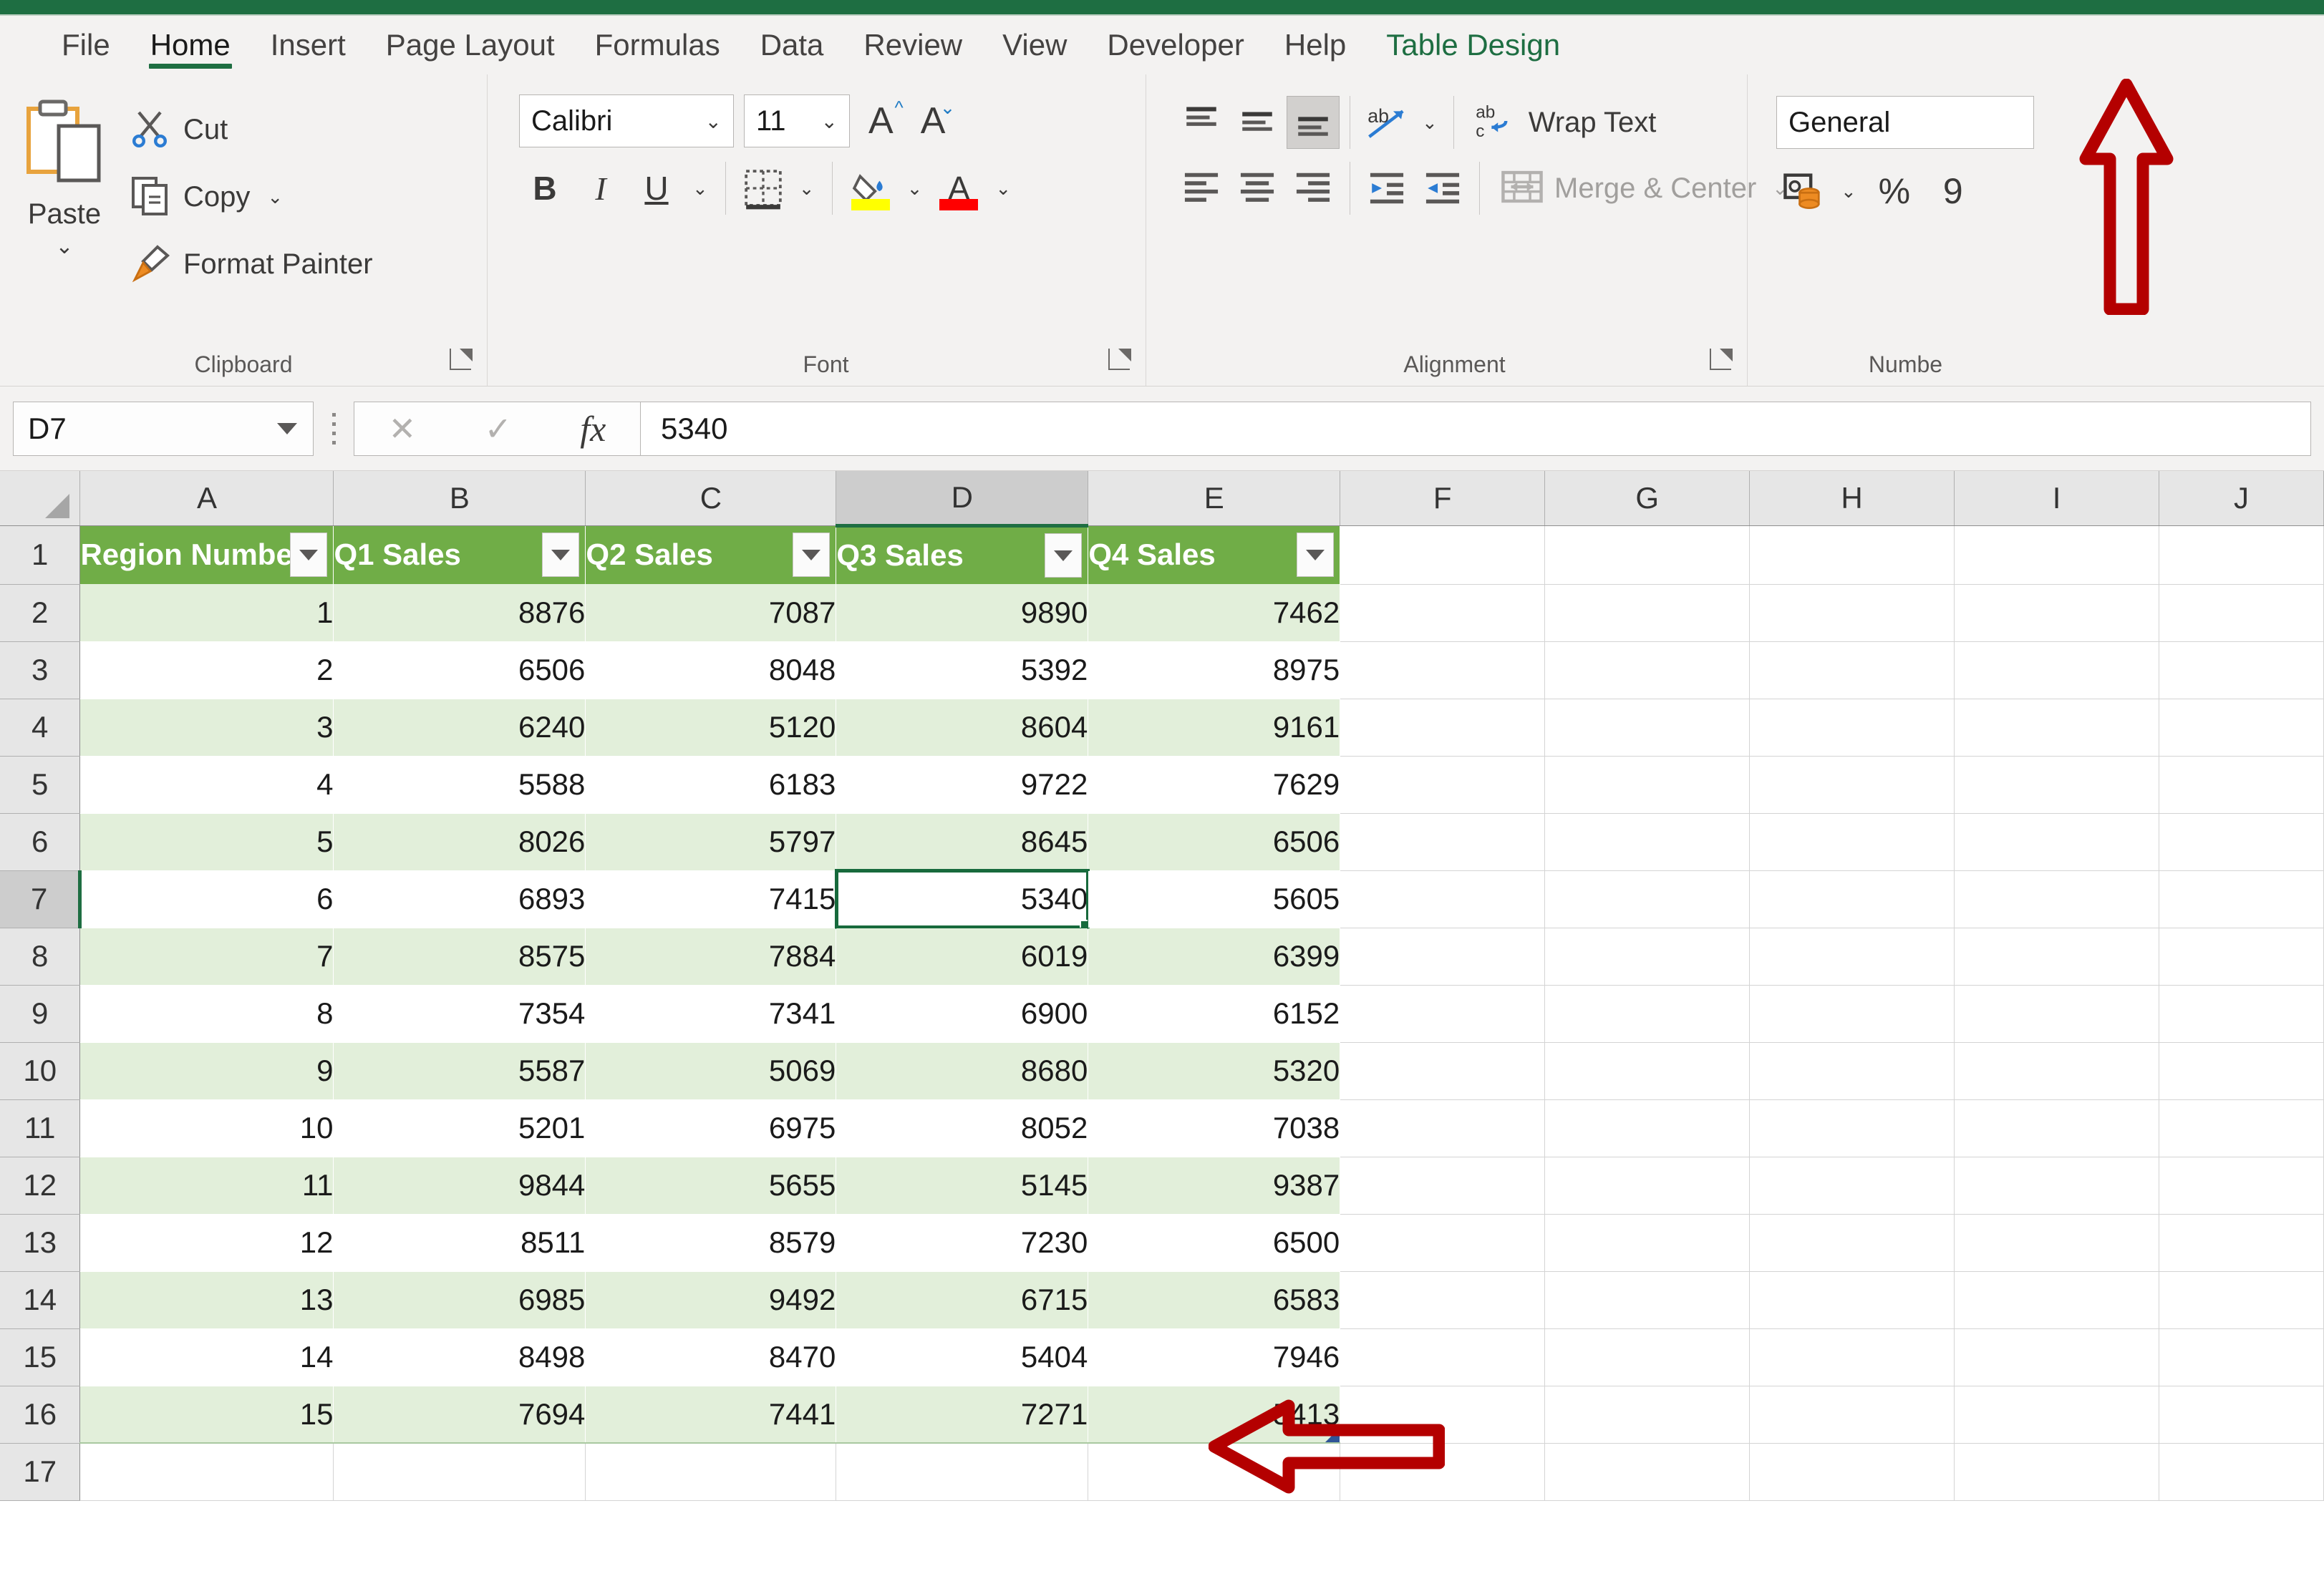 The width and height of the screenshot is (2324, 1594). What do you see at coordinates (40, 1415) in the screenshot?
I see `row-header-16: 16` at bounding box center [40, 1415].